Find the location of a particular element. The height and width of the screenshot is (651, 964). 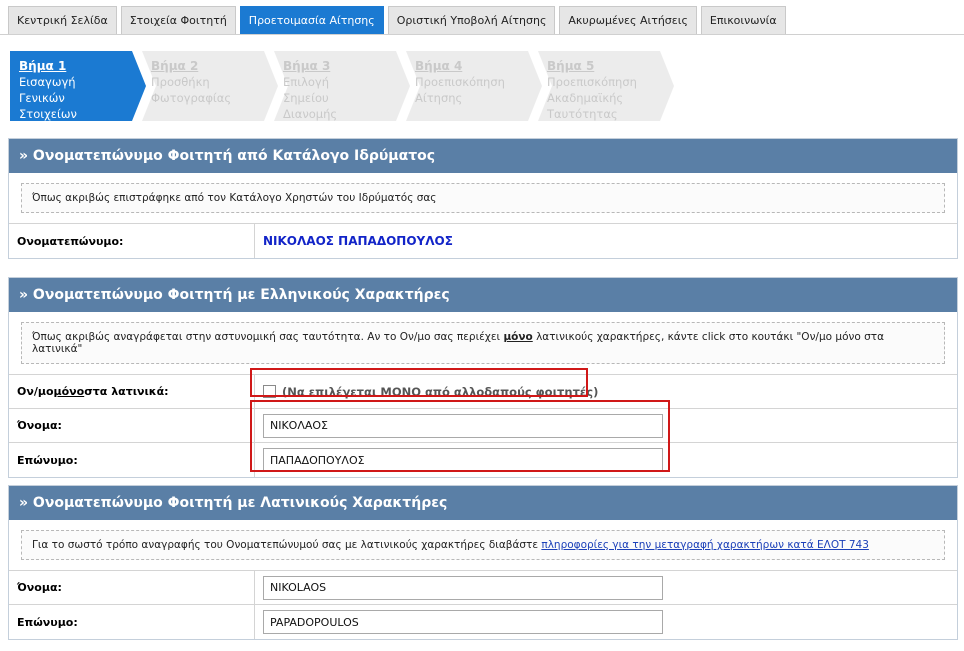

step-3-number: Βήμα 3 is located at coordinates (307, 66).